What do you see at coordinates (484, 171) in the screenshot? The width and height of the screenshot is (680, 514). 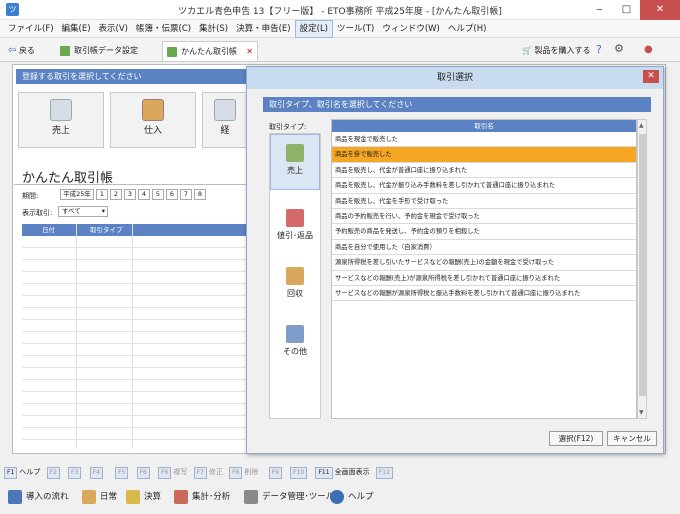 I see `list-item: 商品を販売し、代金が普通口座に振り込まれた` at bounding box center [484, 171].